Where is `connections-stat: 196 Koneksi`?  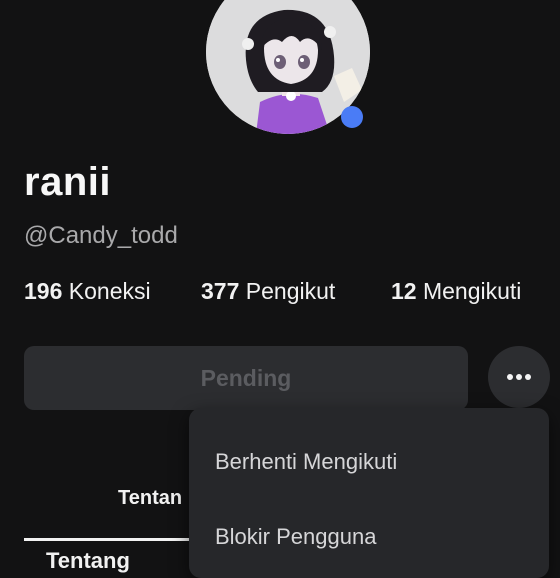
connections-stat: 196 Koneksi is located at coordinates (87, 291).